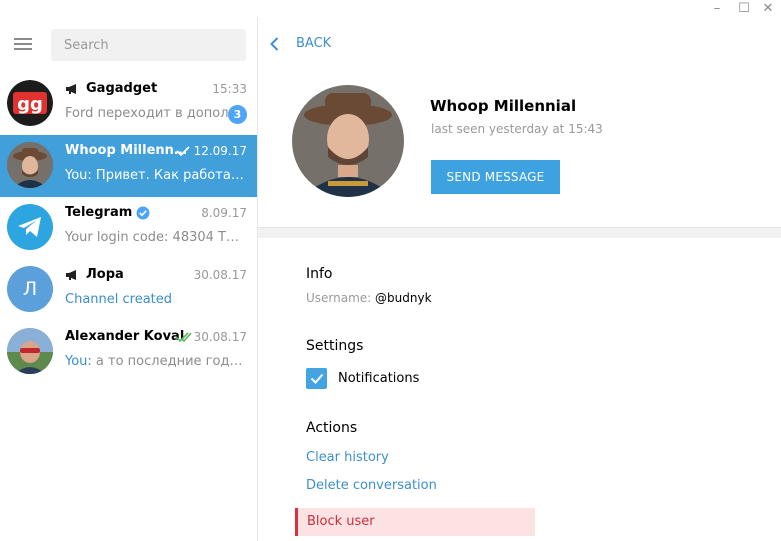 The image size is (781, 541). Describe the element at coordinates (768, 8) in the screenshot. I see `close-button: ✕` at that location.